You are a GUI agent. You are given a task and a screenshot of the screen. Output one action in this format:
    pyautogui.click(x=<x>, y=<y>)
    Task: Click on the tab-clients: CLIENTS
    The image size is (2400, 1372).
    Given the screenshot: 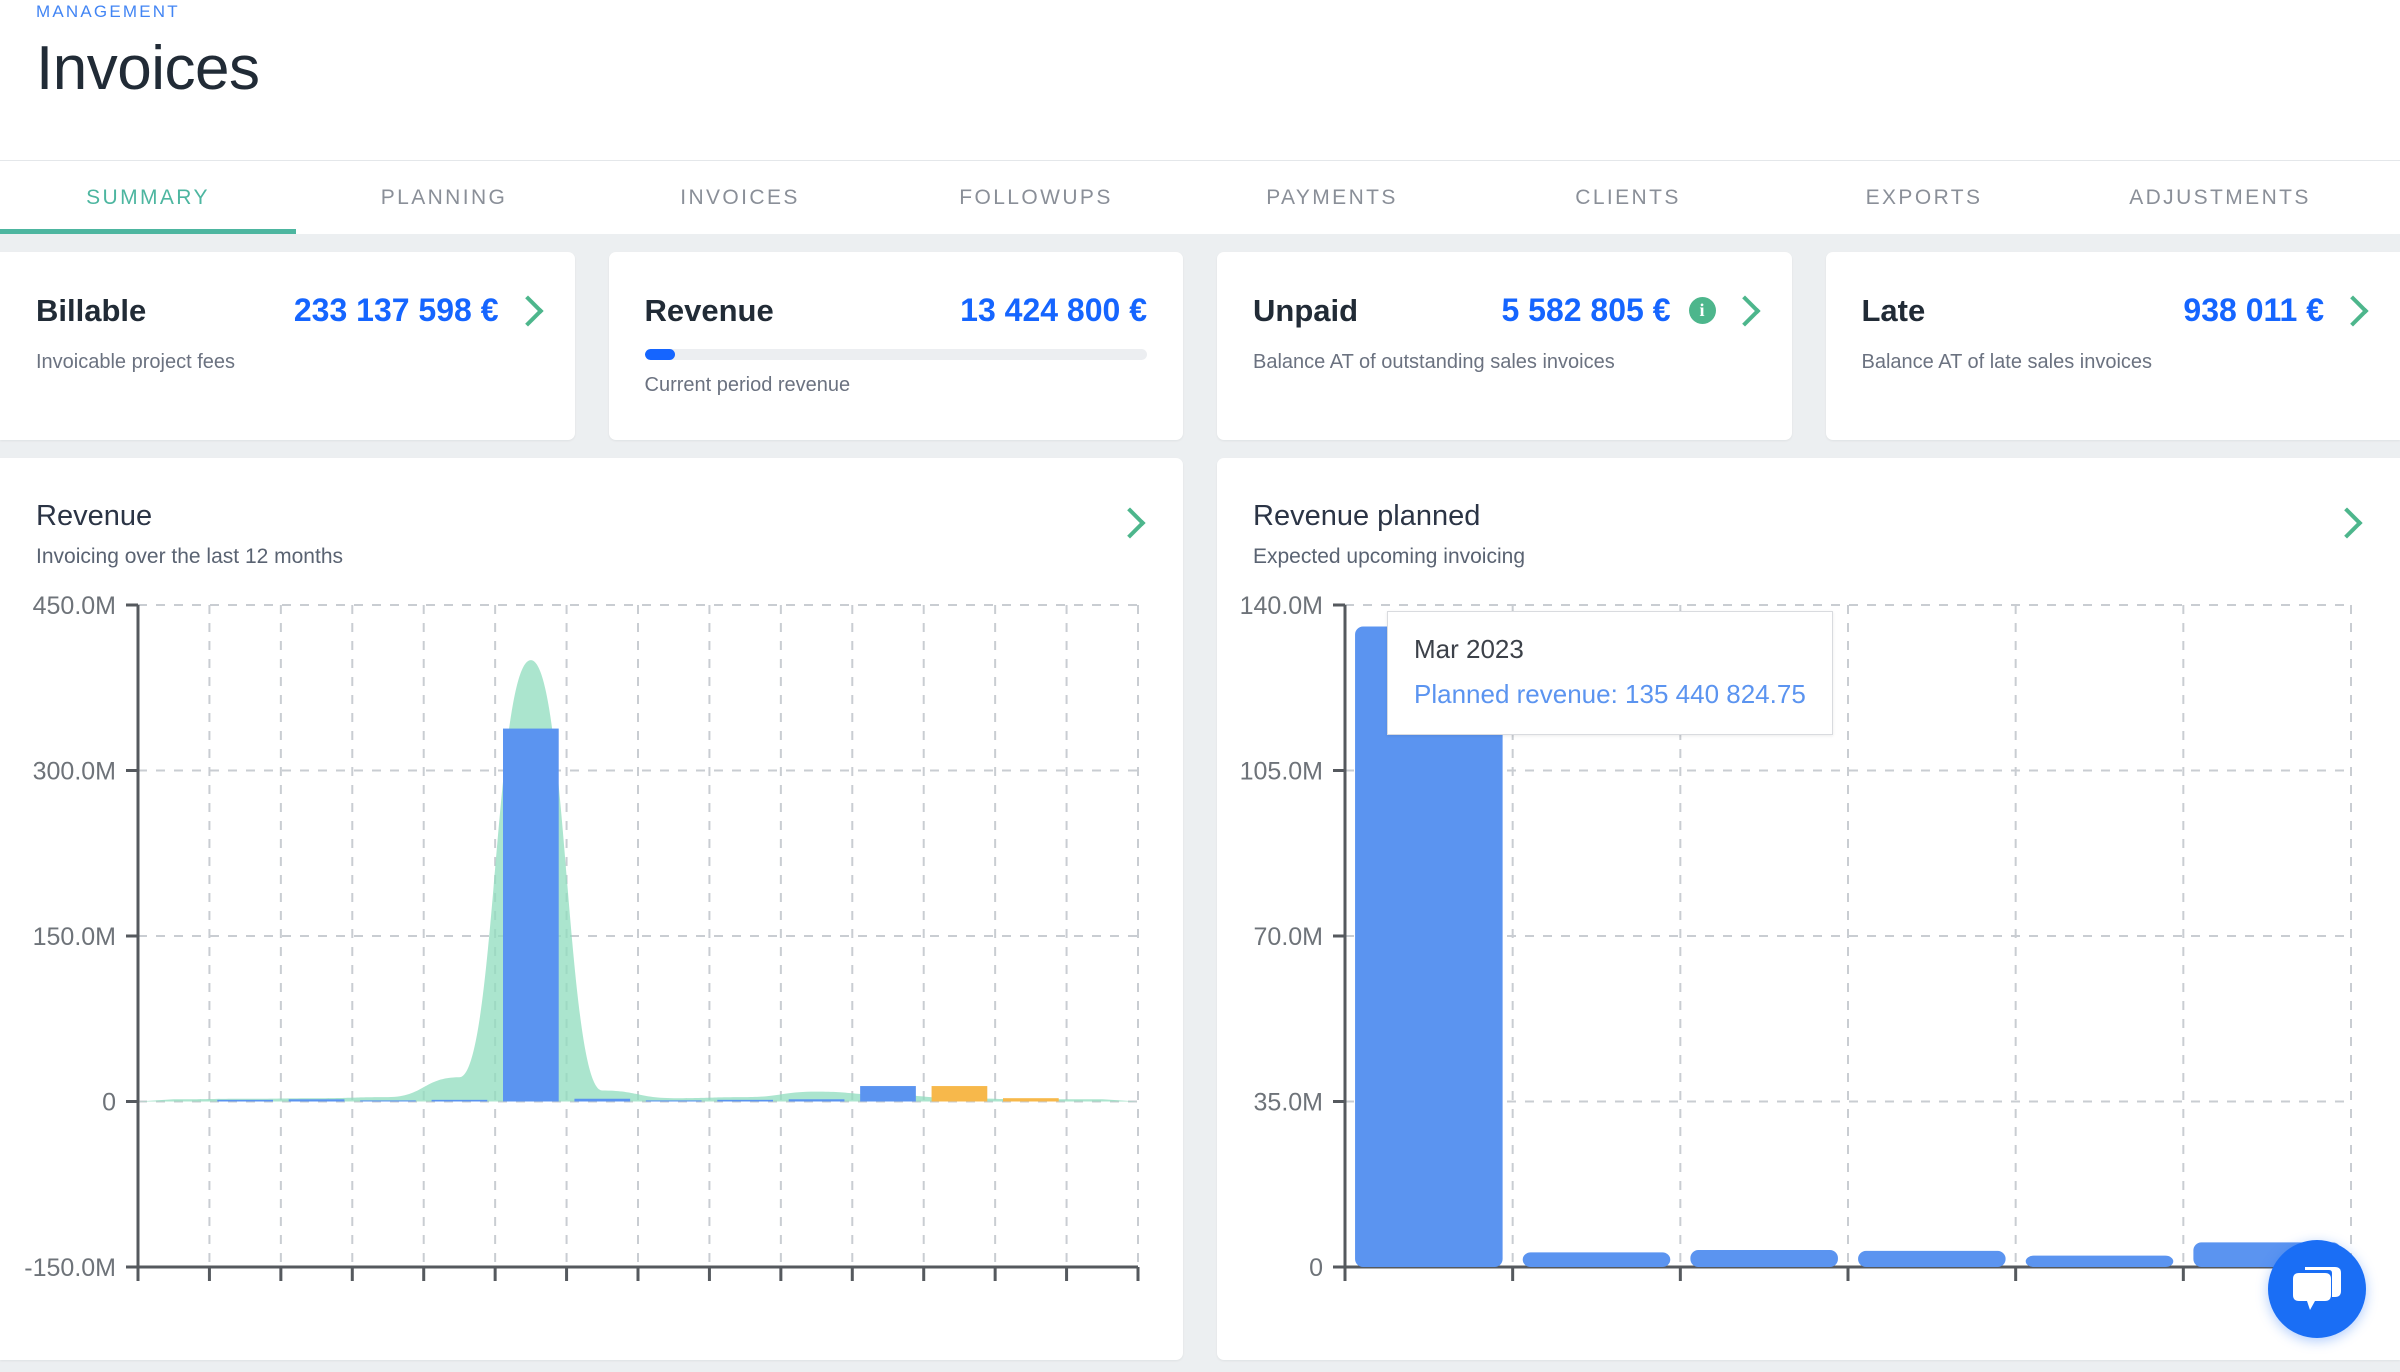 What is the action you would take?
    pyautogui.click(x=1628, y=197)
    